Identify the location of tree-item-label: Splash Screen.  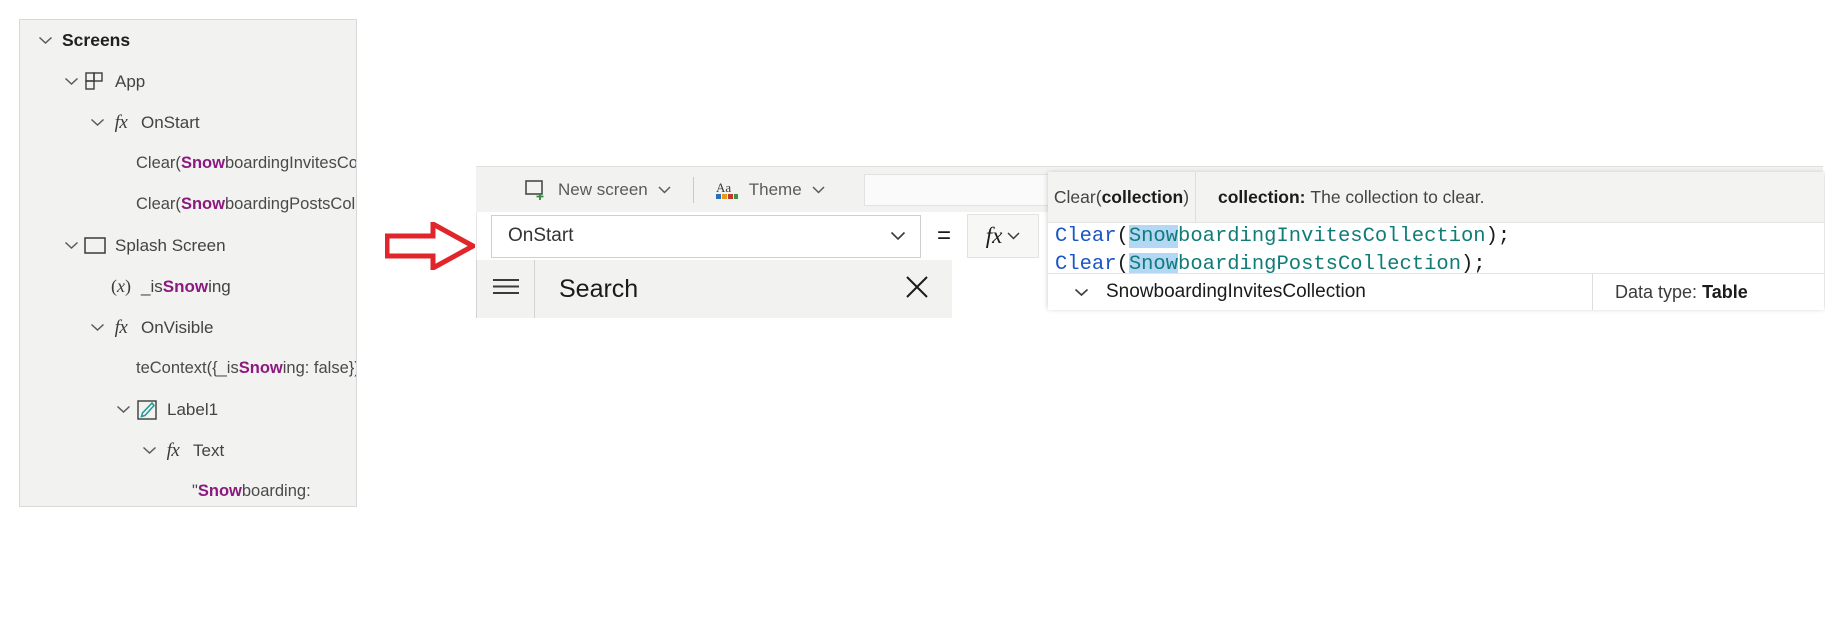
(170, 245).